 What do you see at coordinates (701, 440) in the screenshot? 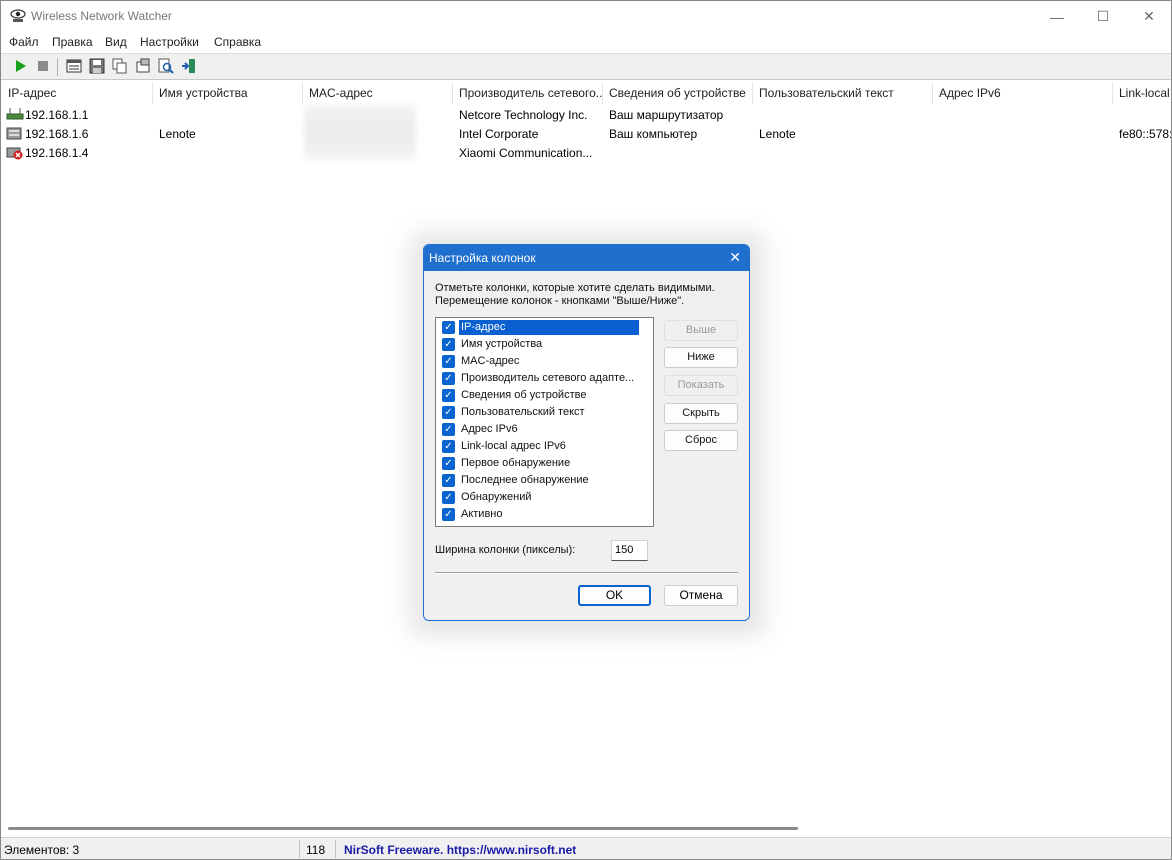
I see `reset-button: Сброс` at bounding box center [701, 440].